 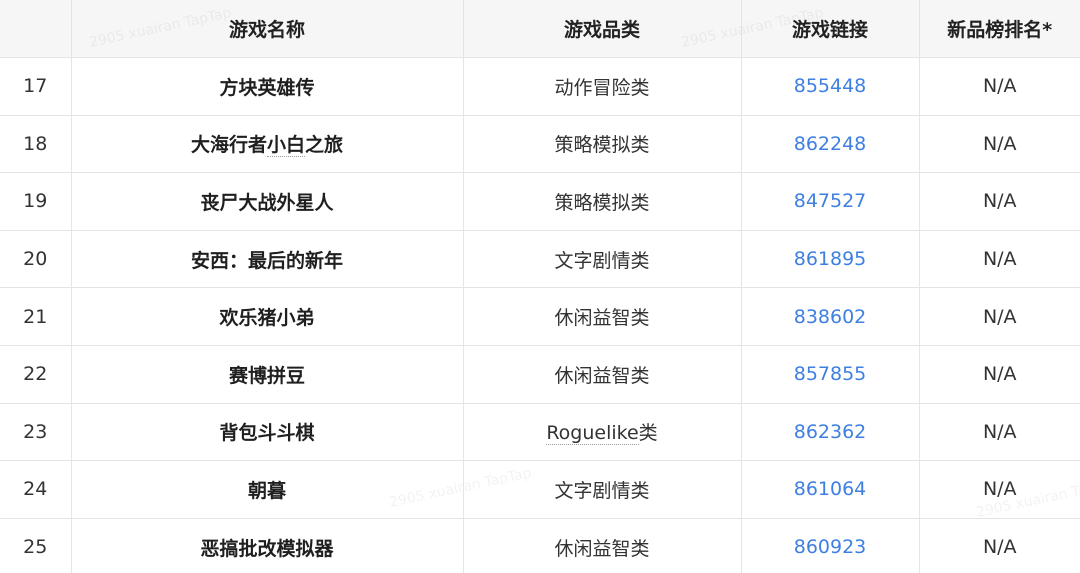 I want to click on row-rank: 18, so click(x=36, y=144).